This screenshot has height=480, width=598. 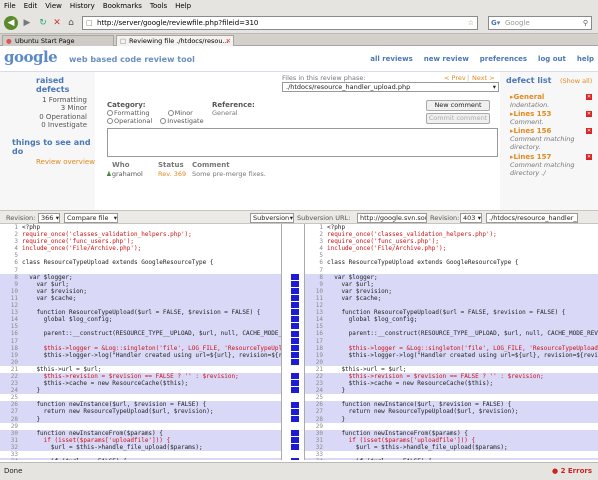 What do you see at coordinates (483, 78) in the screenshot?
I see `next-link: Next >` at bounding box center [483, 78].